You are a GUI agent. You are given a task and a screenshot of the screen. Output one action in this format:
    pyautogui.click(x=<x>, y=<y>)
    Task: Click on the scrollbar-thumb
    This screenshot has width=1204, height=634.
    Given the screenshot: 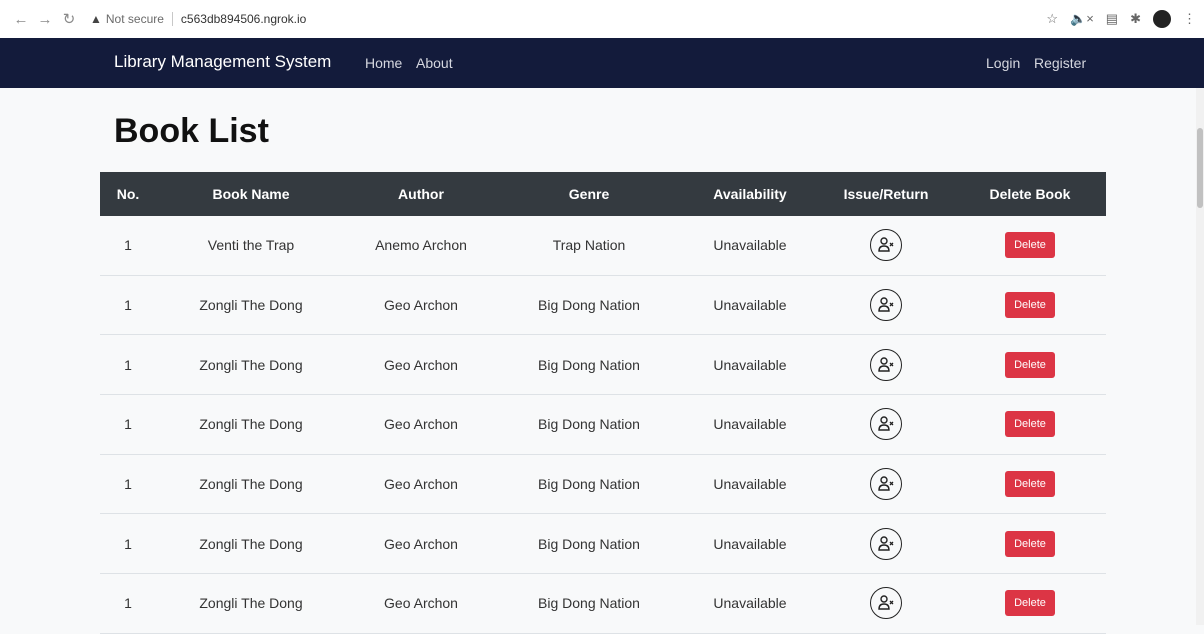 What is the action you would take?
    pyautogui.click(x=1200, y=168)
    